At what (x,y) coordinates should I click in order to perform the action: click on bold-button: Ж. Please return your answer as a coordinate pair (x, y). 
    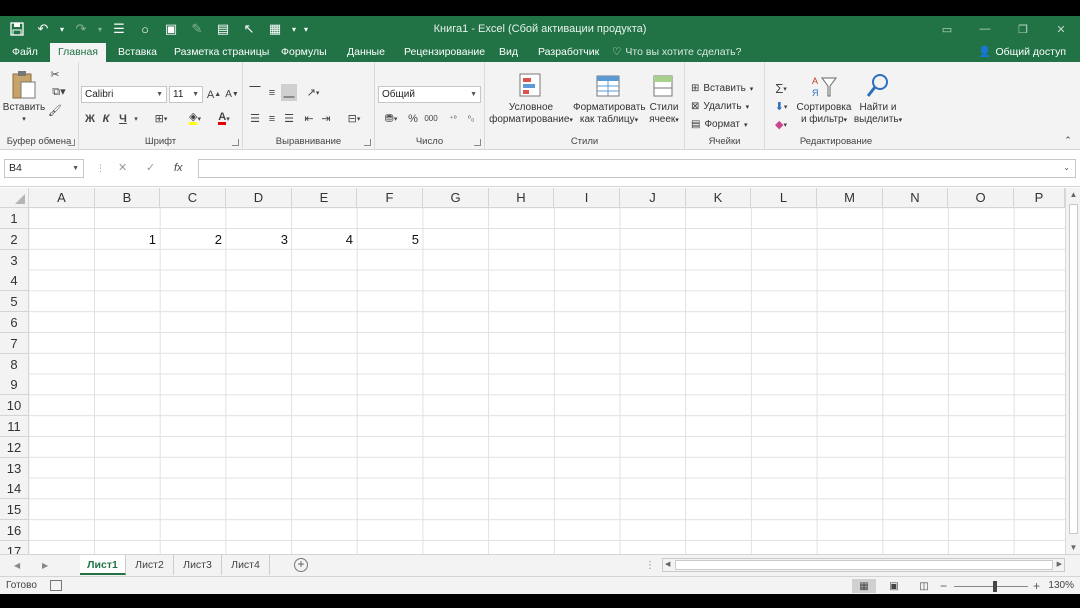
    Looking at the image, I should click on (90, 118).